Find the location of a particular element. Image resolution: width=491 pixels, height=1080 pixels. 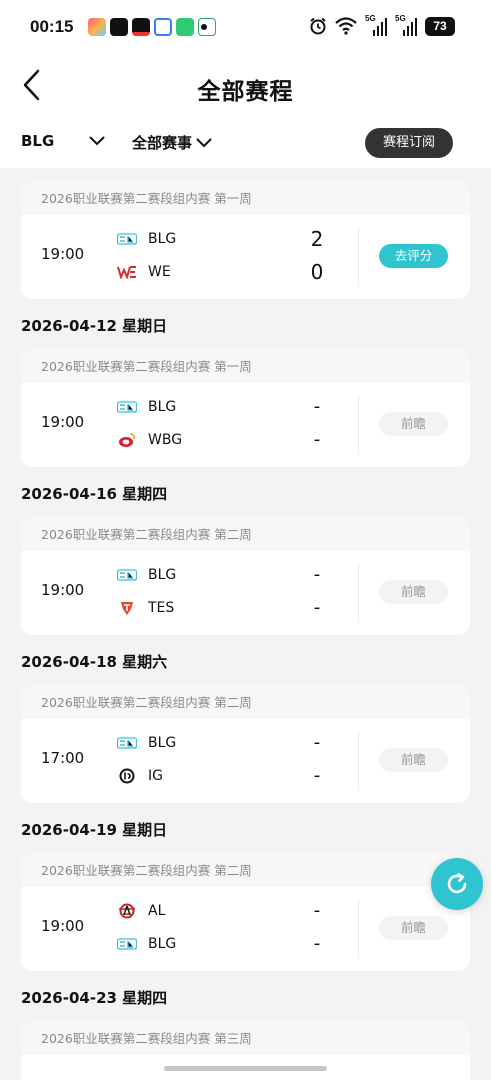

ig-logo-icon is located at coordinates (127, 776).